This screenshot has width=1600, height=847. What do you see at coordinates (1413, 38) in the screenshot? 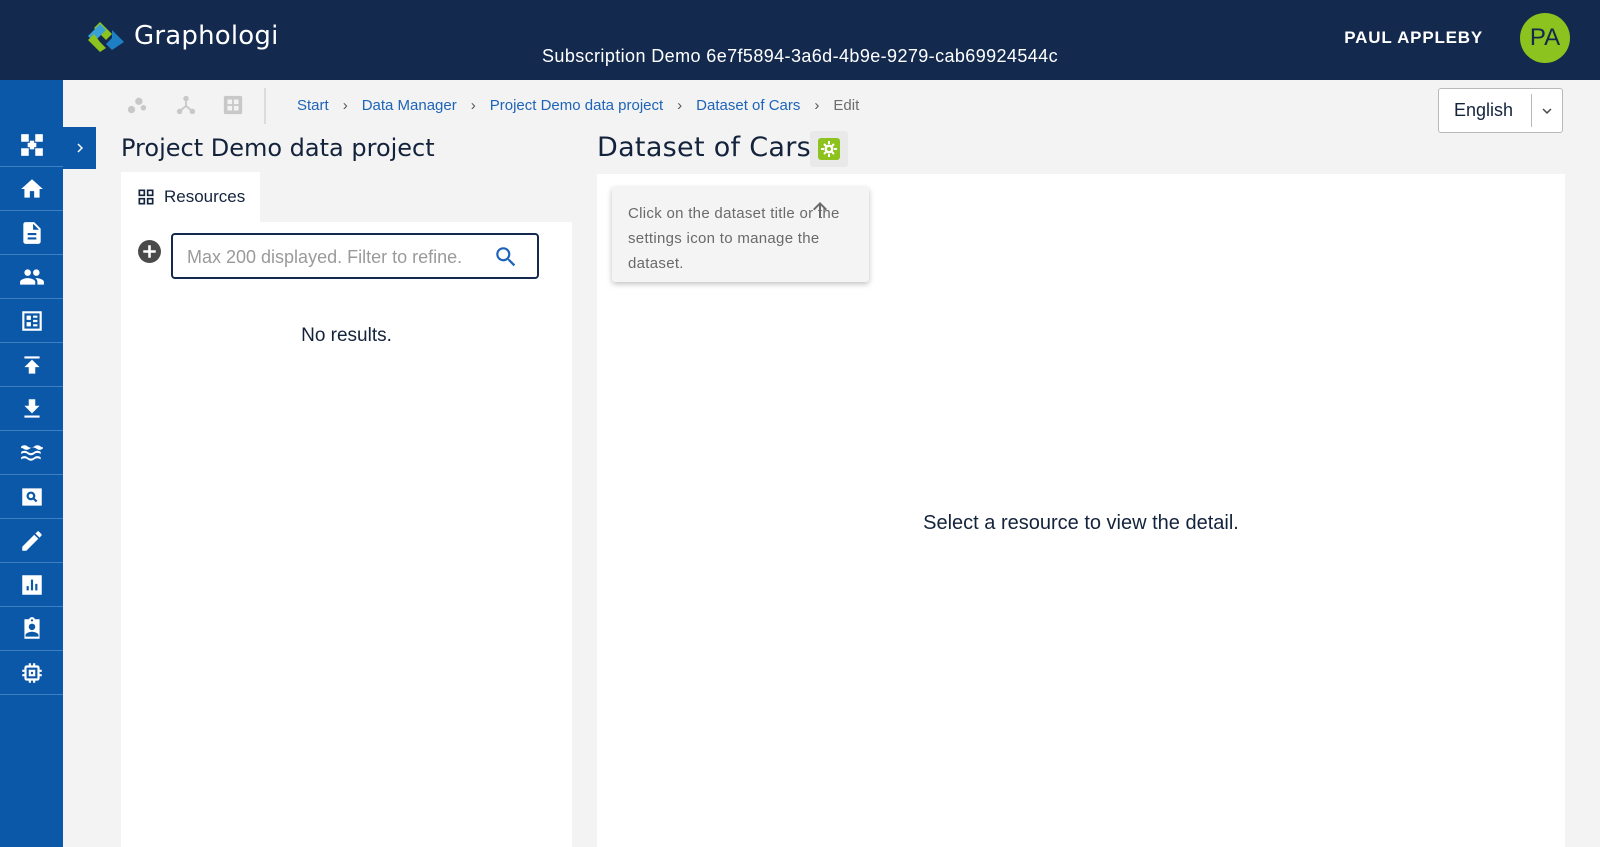
I see `user-name: PAUL APPLEBY` at bounding box center [1413, 38].